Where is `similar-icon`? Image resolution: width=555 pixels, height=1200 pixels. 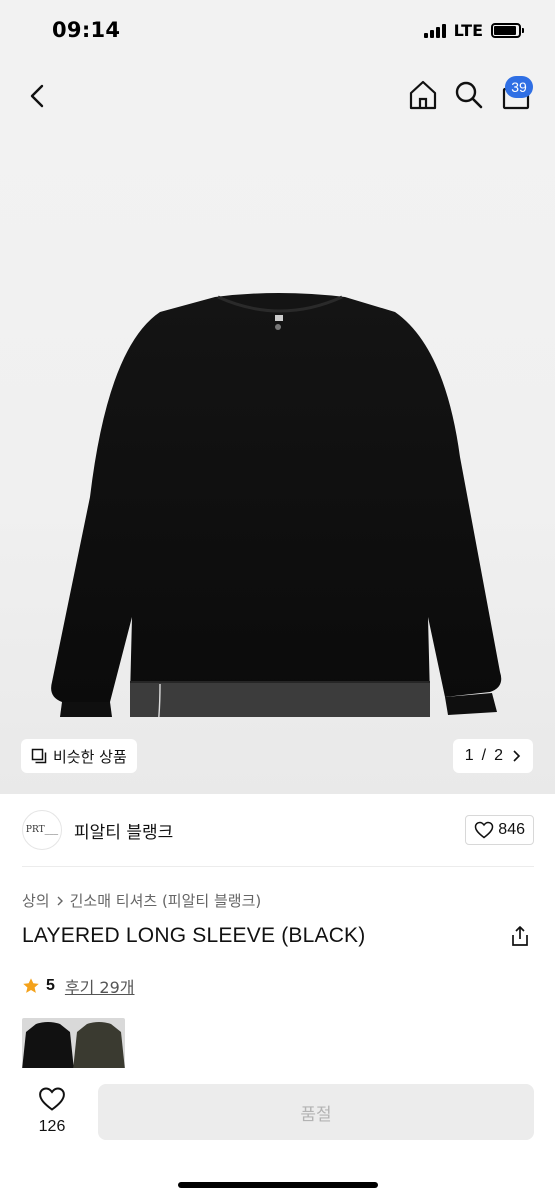 similar-icon is located at coordinates (39, 756).